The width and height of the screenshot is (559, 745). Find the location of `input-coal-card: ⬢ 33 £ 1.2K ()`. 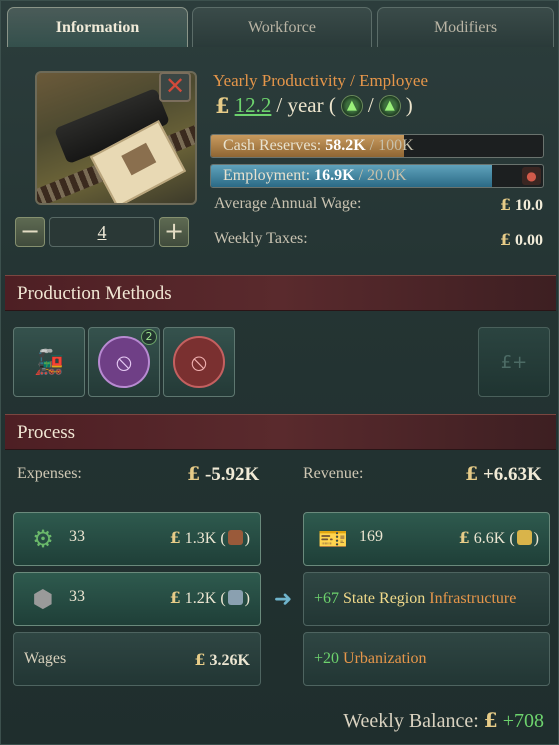

input-coal-card: ⬢ 33 £ 1.2K () is located at coordinates (137, 599).